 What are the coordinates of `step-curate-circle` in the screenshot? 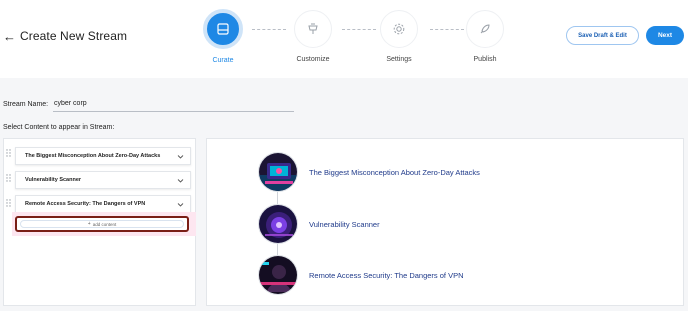 It's located at (223, 29).